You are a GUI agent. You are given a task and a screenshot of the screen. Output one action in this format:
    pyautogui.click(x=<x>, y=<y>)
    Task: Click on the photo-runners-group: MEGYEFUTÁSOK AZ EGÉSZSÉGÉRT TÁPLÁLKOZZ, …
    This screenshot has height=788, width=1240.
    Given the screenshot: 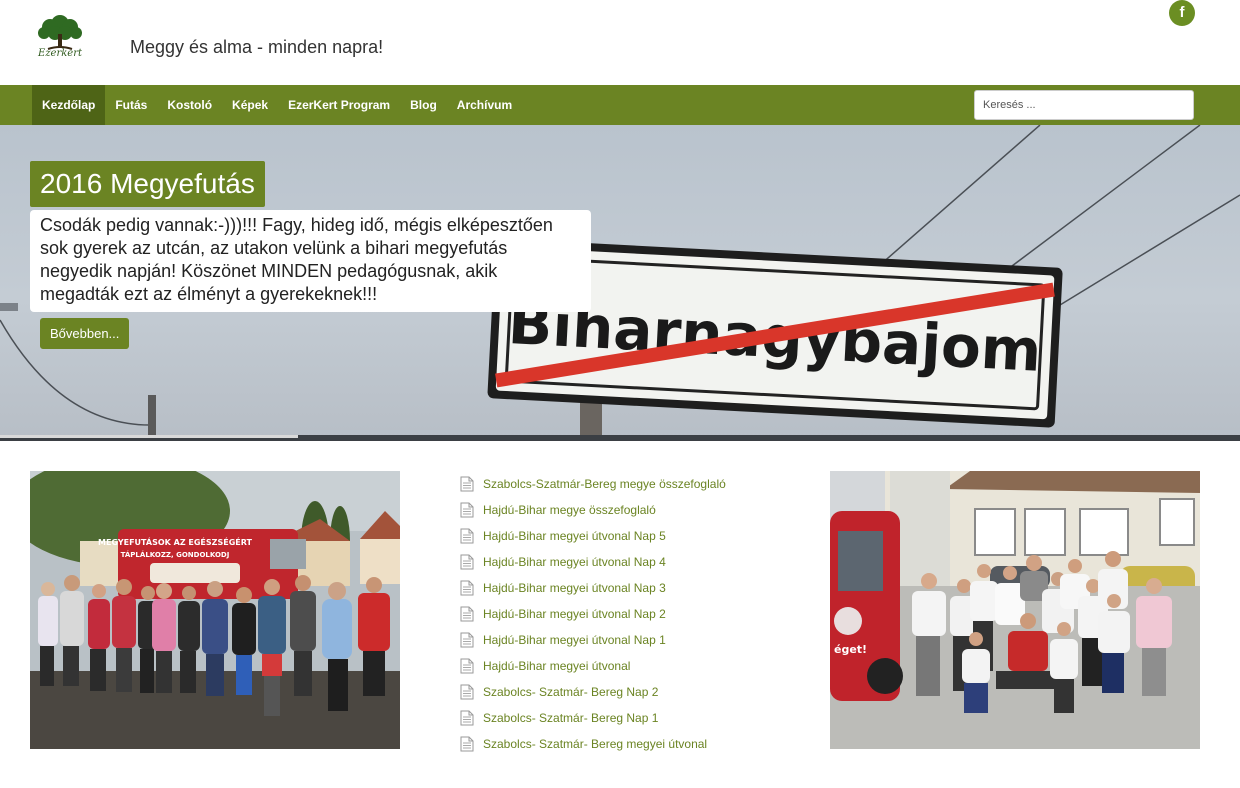 What is the action you would take?
    pyautogui.click(x=215, y=610)
    